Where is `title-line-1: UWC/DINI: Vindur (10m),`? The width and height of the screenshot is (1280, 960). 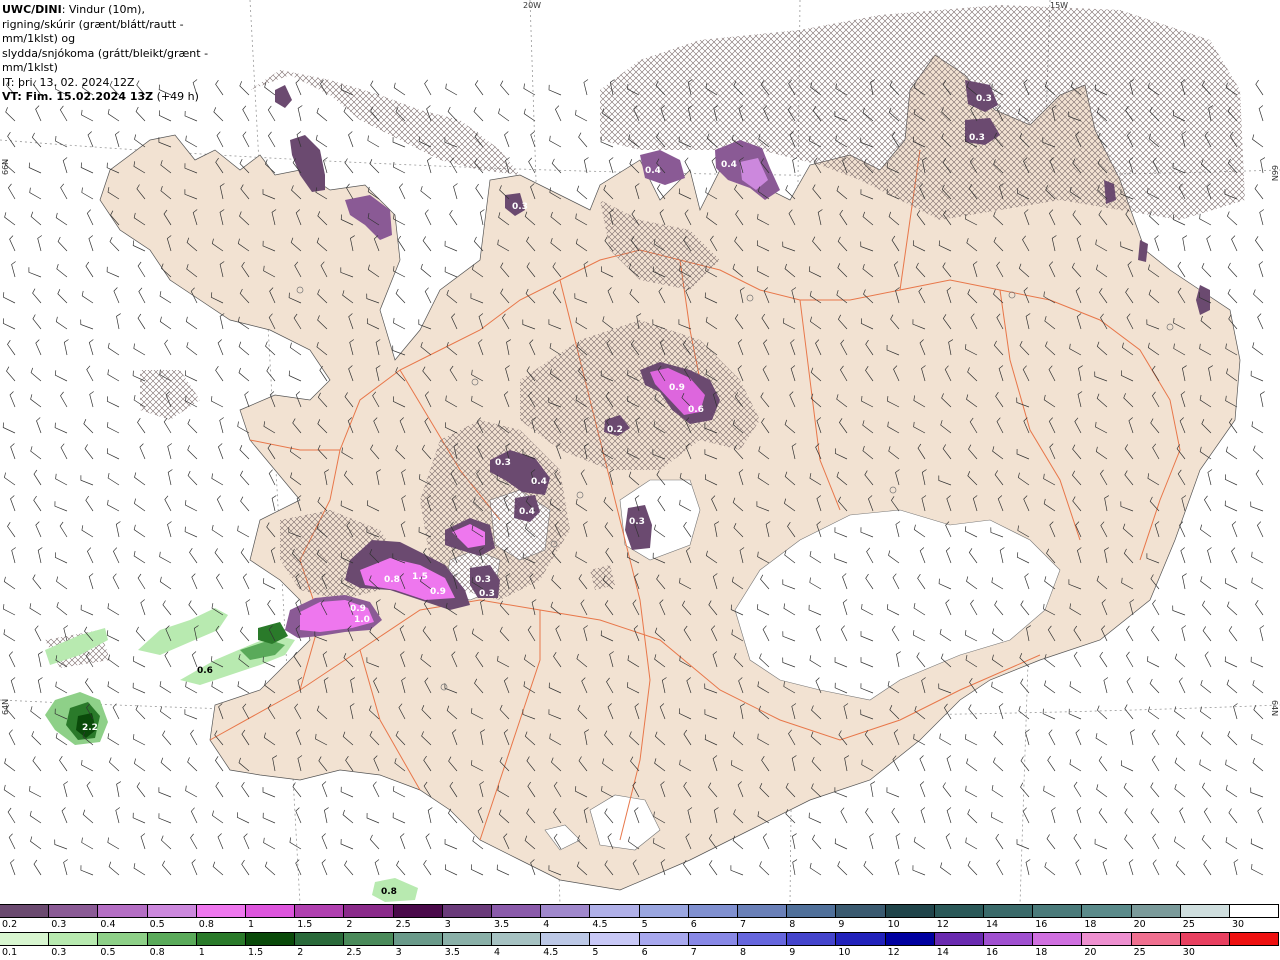 title-line-1: UWC/DINI: Vindur (10m), is located at coordinates (121, 10).